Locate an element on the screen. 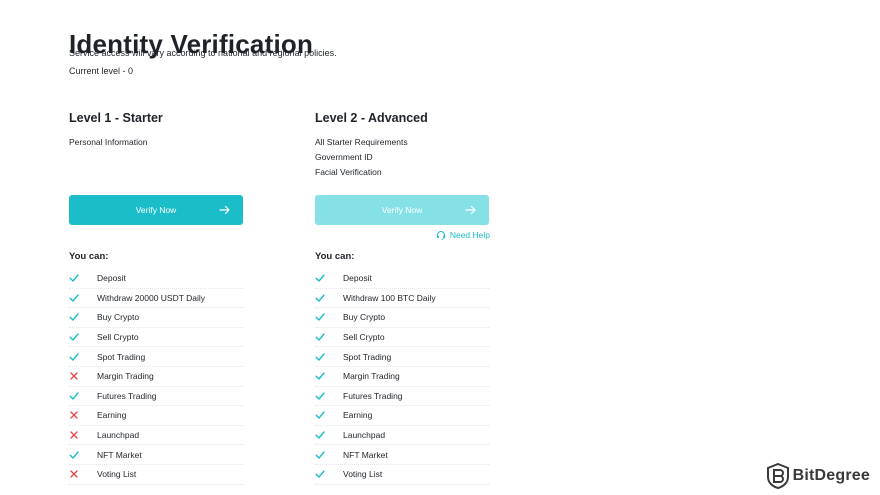 The height and width of the screenshot is (495, 880). verify-now-button-disabled: Verify Now is located at coordinates (402, 210).